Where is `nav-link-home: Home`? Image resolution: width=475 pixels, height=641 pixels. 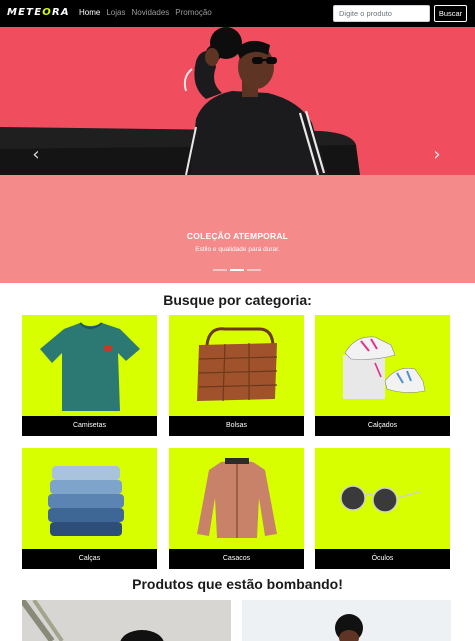
nav-link-home: Home is located at coordinates (89, 12).